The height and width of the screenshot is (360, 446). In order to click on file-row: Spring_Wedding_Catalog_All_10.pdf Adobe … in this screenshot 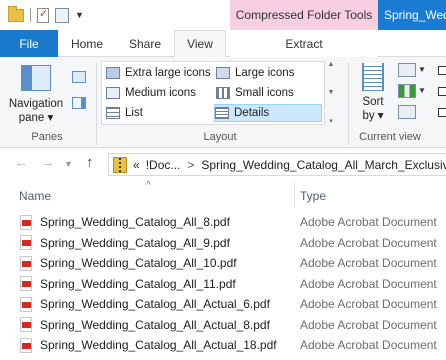, I will do `click(223, 263)`.